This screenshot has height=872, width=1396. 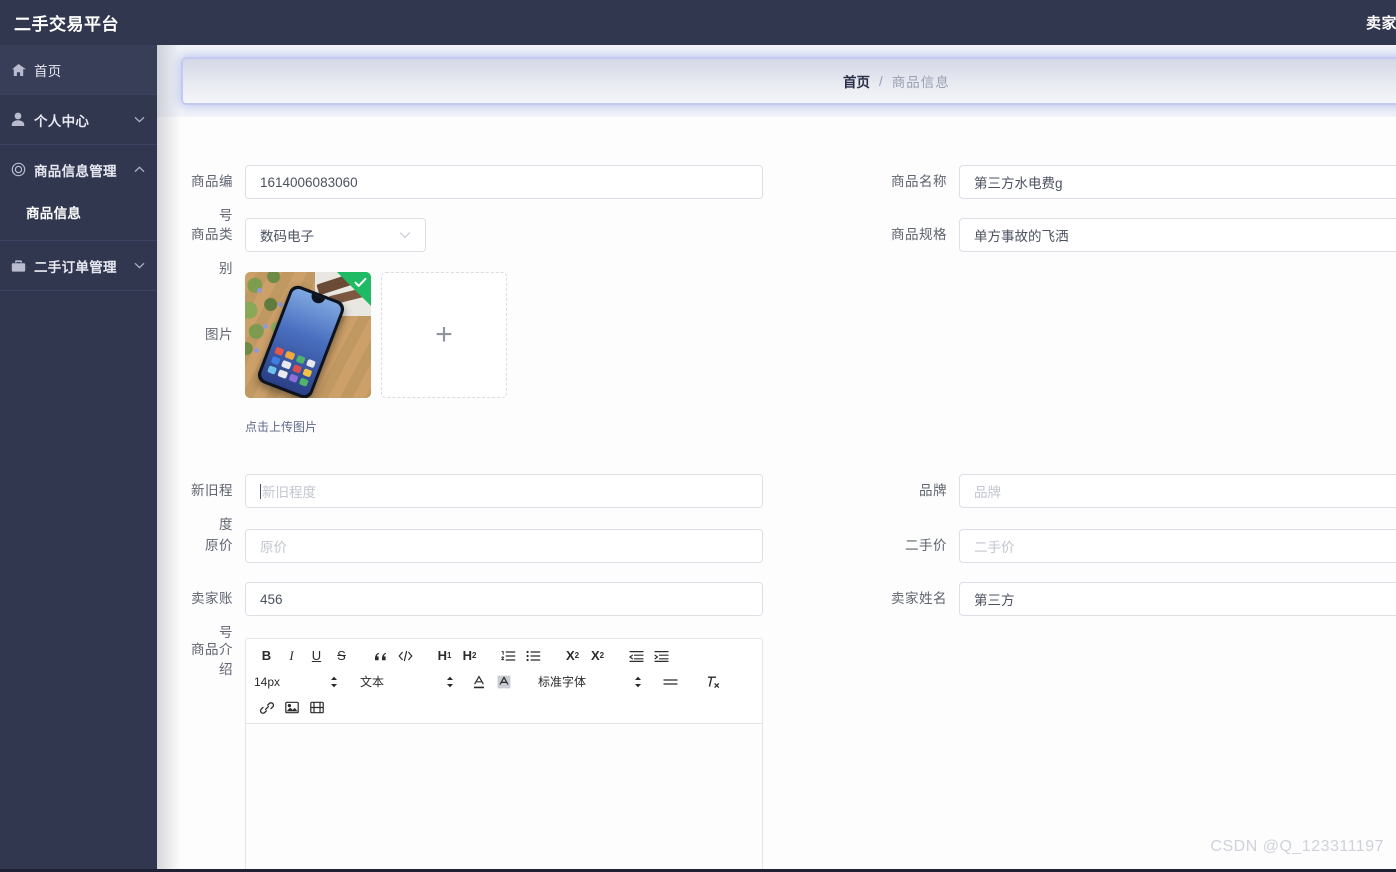 What do you see at coordinates (309, 182) in the screenshot?
I see `product-no-value: 1614006083060` at bounding box center [309, 182].